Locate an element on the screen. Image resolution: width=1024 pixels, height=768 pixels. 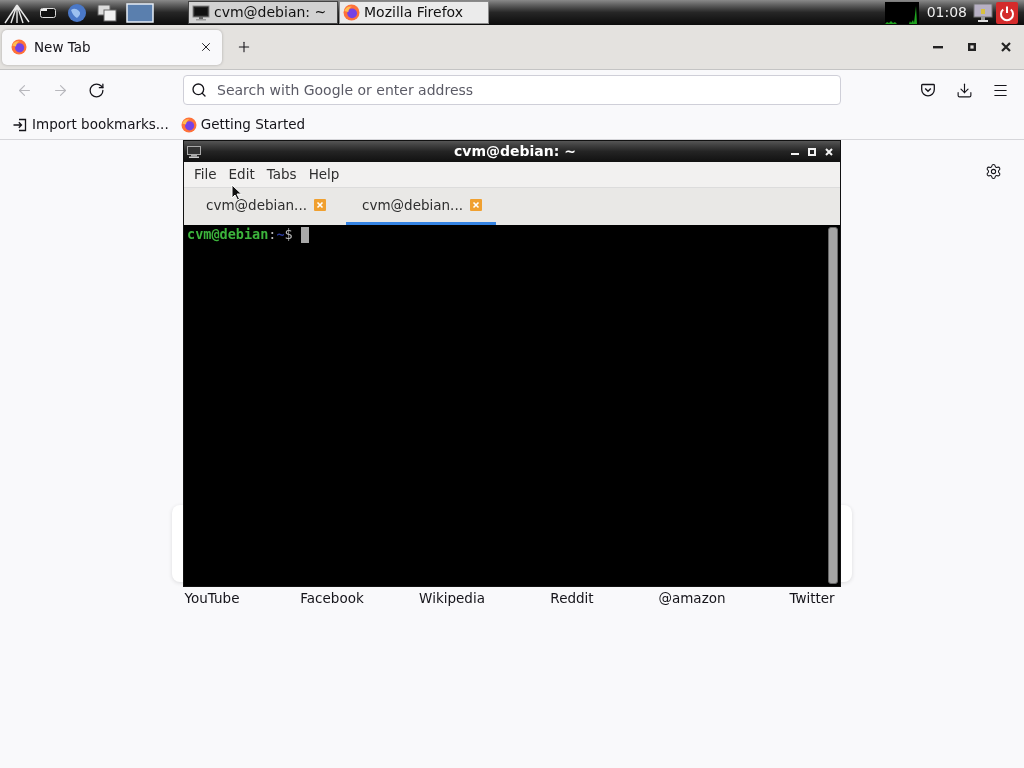
taskbar-button: cvm@debian: ~ is located at coordinates (263, 12).